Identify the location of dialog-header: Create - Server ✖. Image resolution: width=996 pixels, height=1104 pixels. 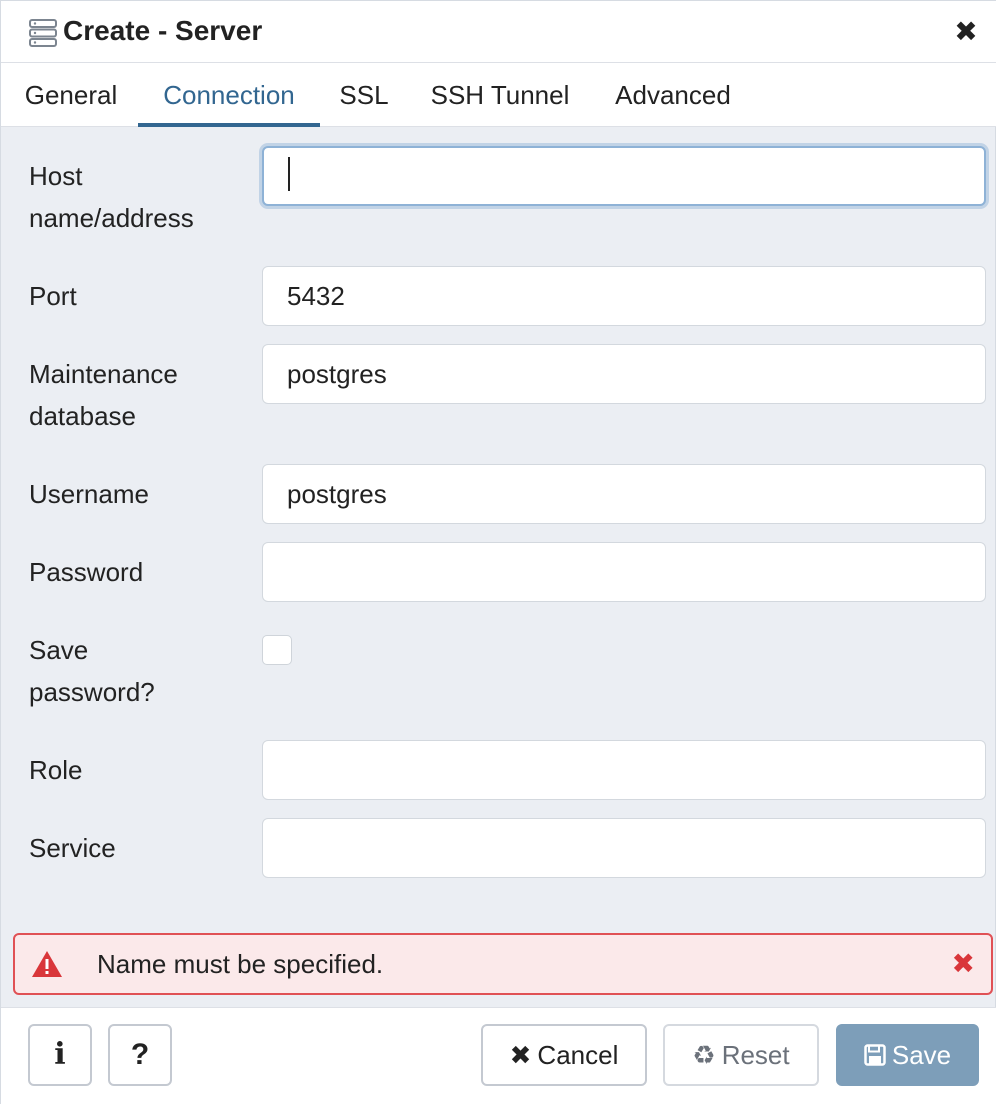
(498, 32).